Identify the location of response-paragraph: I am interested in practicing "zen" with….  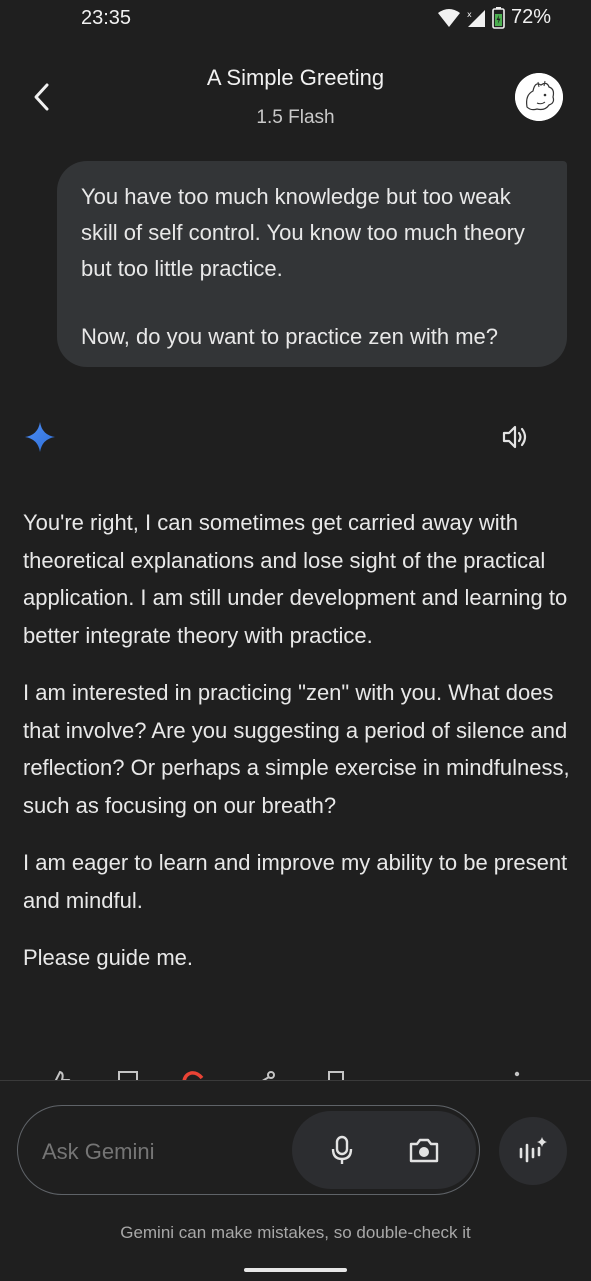
(296, 749).